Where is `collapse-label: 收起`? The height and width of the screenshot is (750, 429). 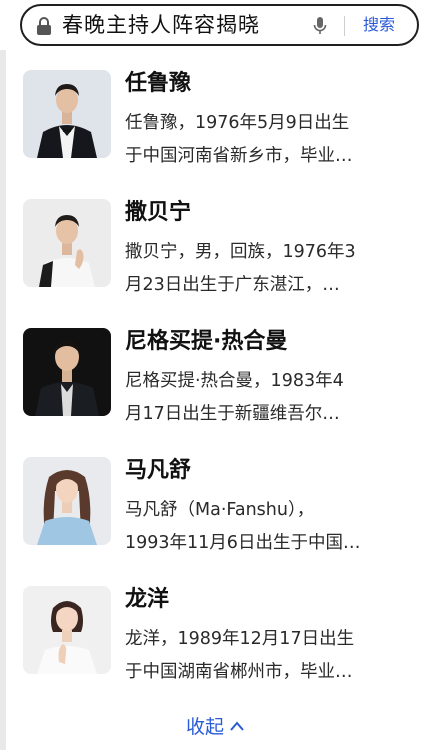 collapse-label: 收起 is located at coordinates (205, 727).